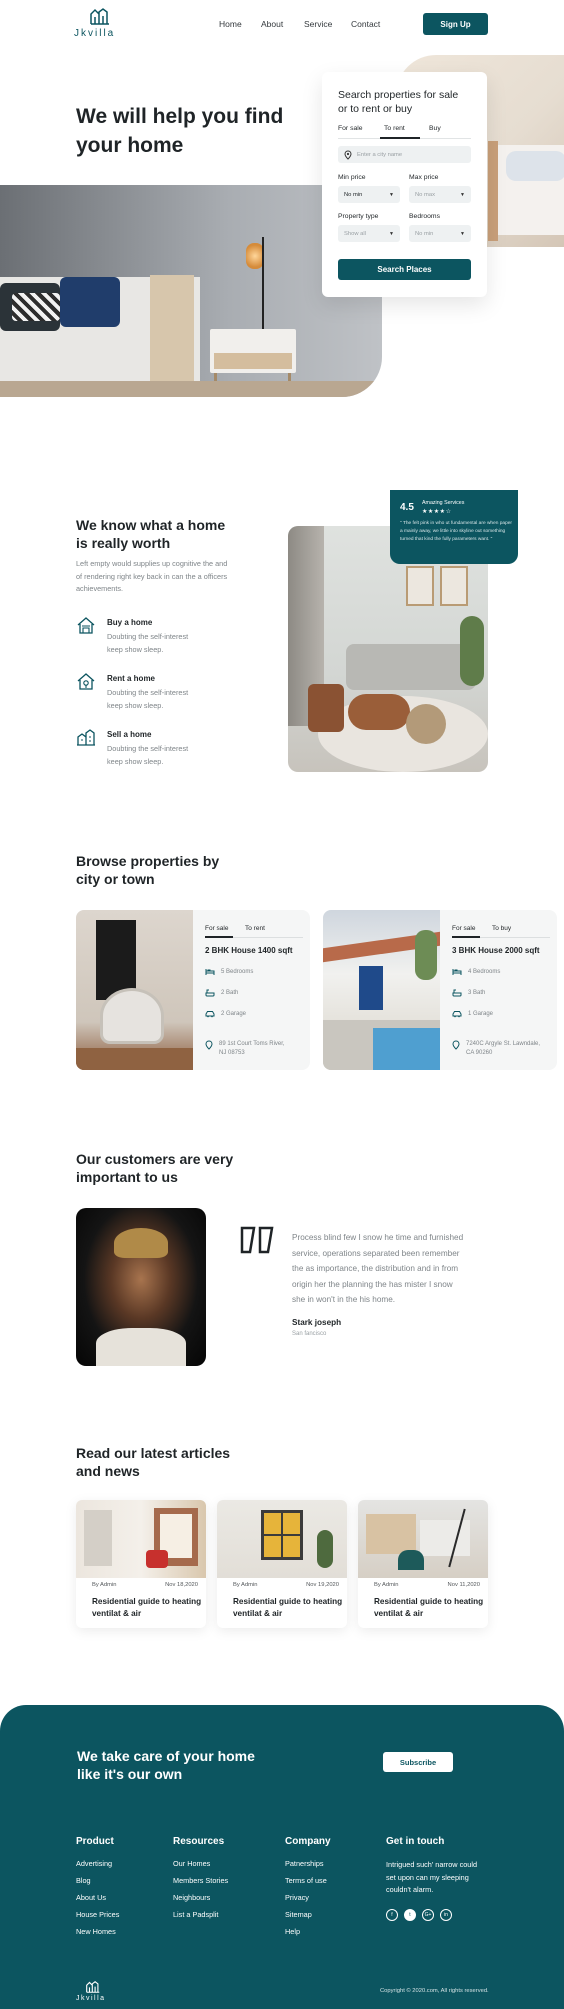 Image resolution: width=564 pixels, height=2009 pixels. I want to click on nav-contact: Contact, so click(365, 24).